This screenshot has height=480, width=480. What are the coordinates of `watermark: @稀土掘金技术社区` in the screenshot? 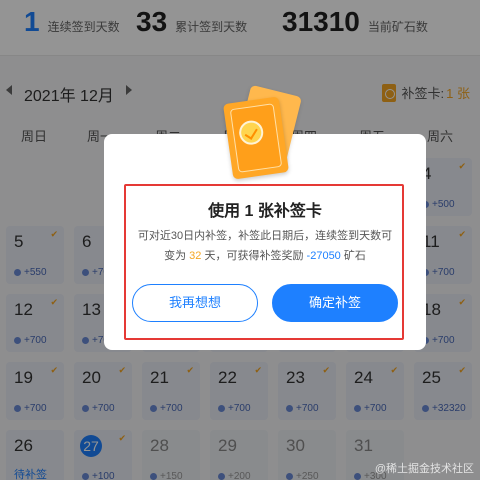 It's located at (424, 469).